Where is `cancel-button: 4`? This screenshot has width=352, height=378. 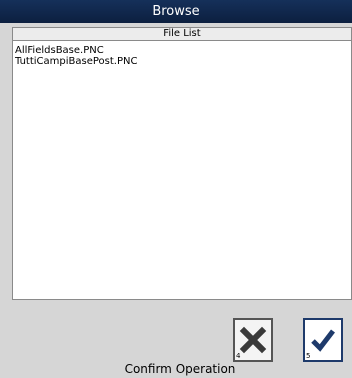 cancel-button: 4 is located at coordinates (253, 340).